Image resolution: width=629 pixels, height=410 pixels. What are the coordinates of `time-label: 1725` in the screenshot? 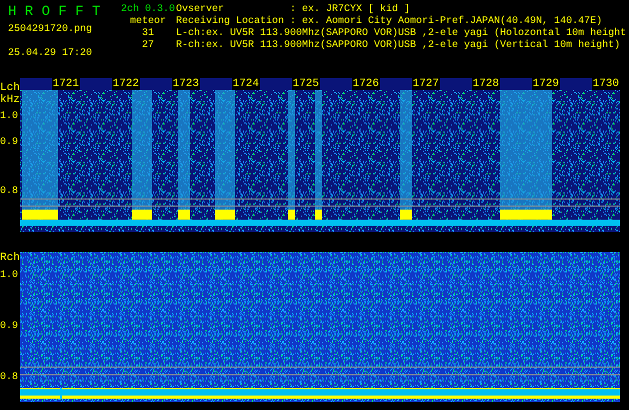 It's located at (306, 84).